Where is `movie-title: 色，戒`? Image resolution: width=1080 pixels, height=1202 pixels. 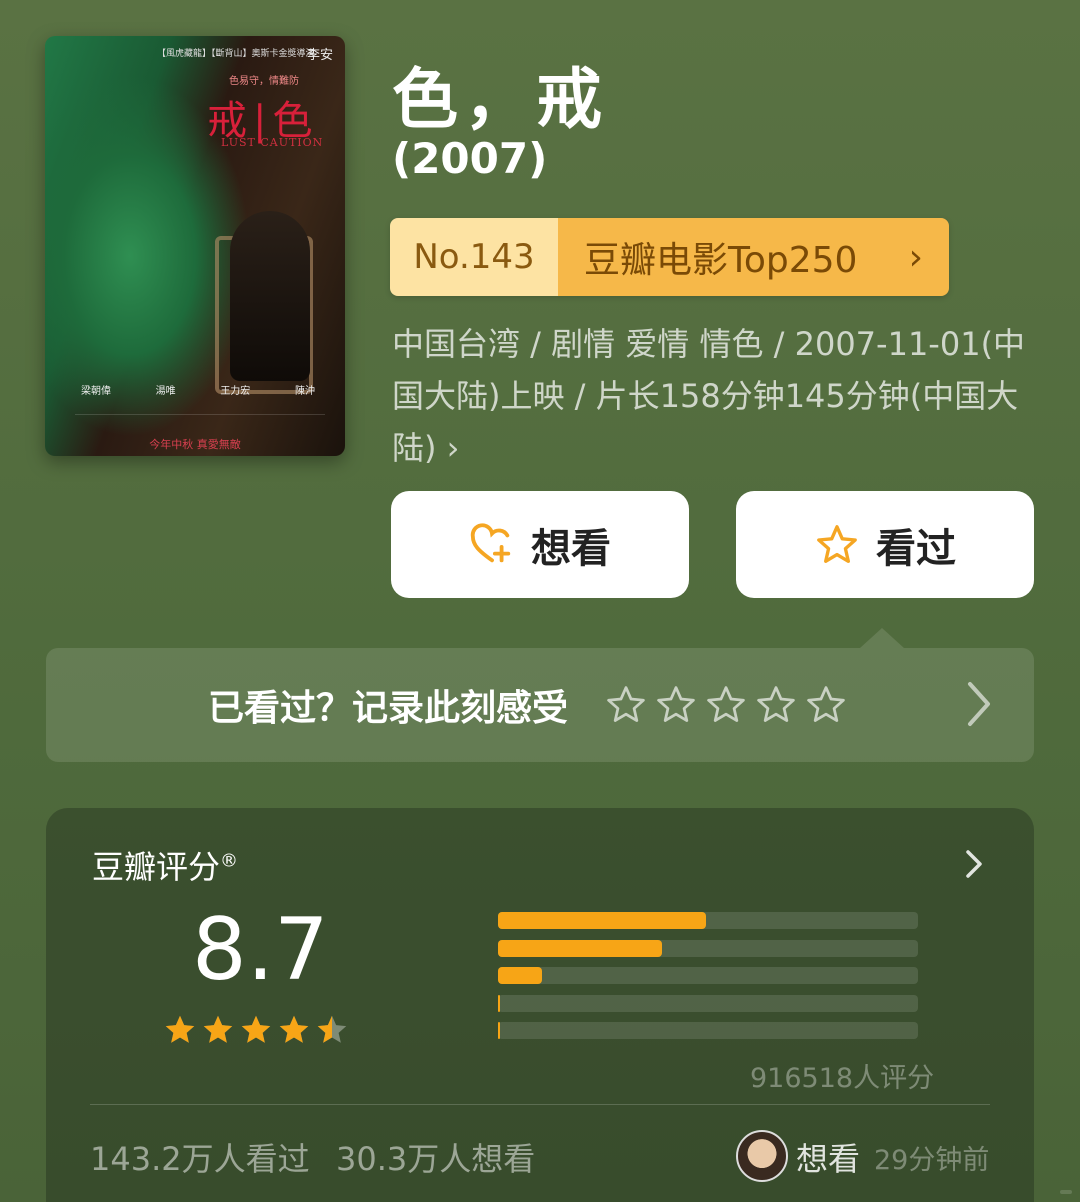 movie-title: 色，戒 is located at coordinates (500, 99).